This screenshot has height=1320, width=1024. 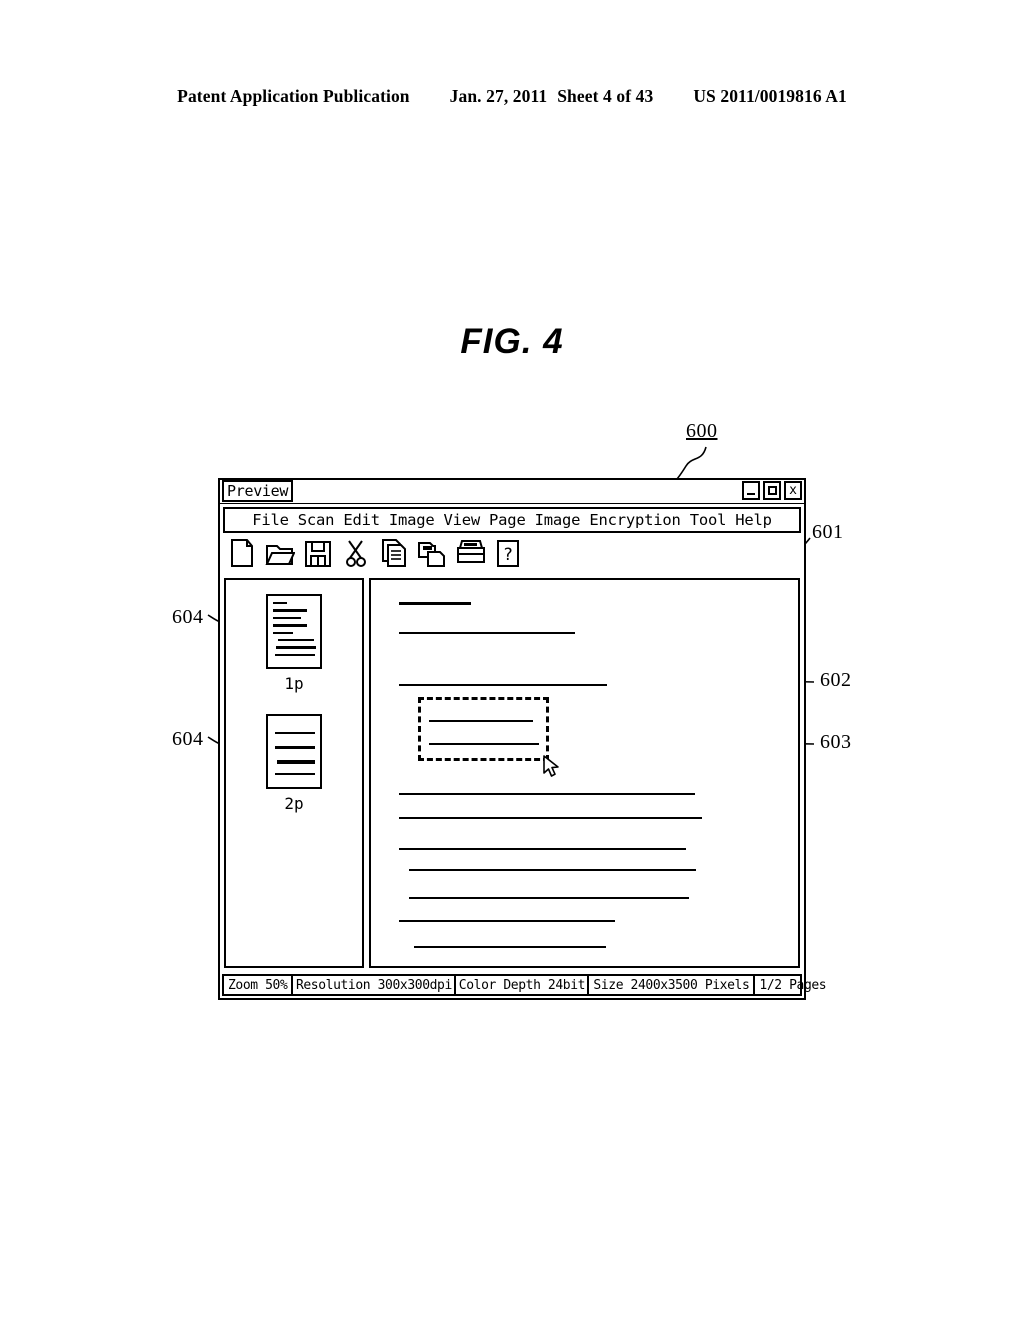 What do you see at coordinates (318, 553) in the screenshot?
I see `save-floppy-icon` at bounding box center [318, 553].